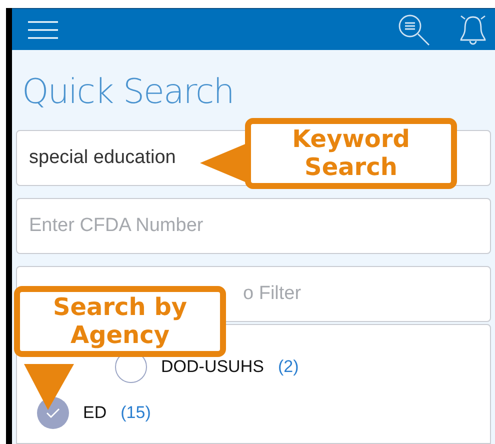 Image resolution: width=495 pixels, height=444 pixels. I want to click on callout-tooltip: Keyword Search, so click(351, 154).